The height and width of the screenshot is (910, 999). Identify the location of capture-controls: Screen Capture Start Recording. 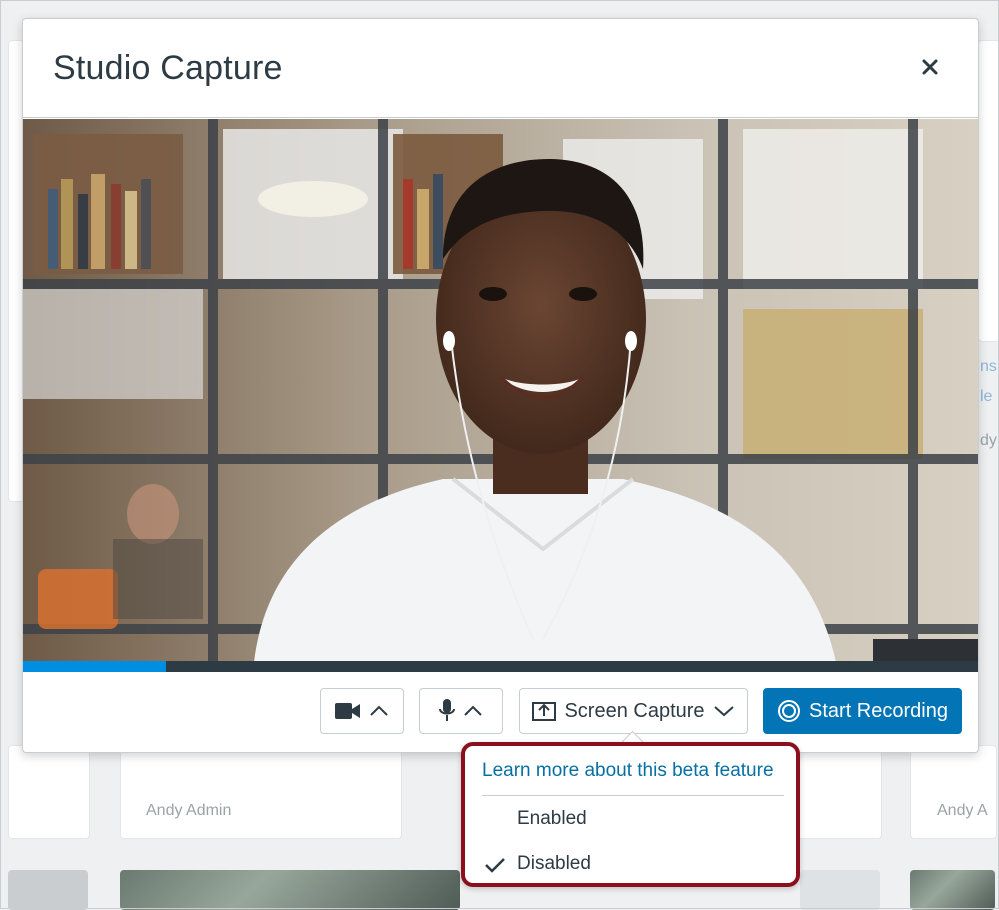
(500, 712).